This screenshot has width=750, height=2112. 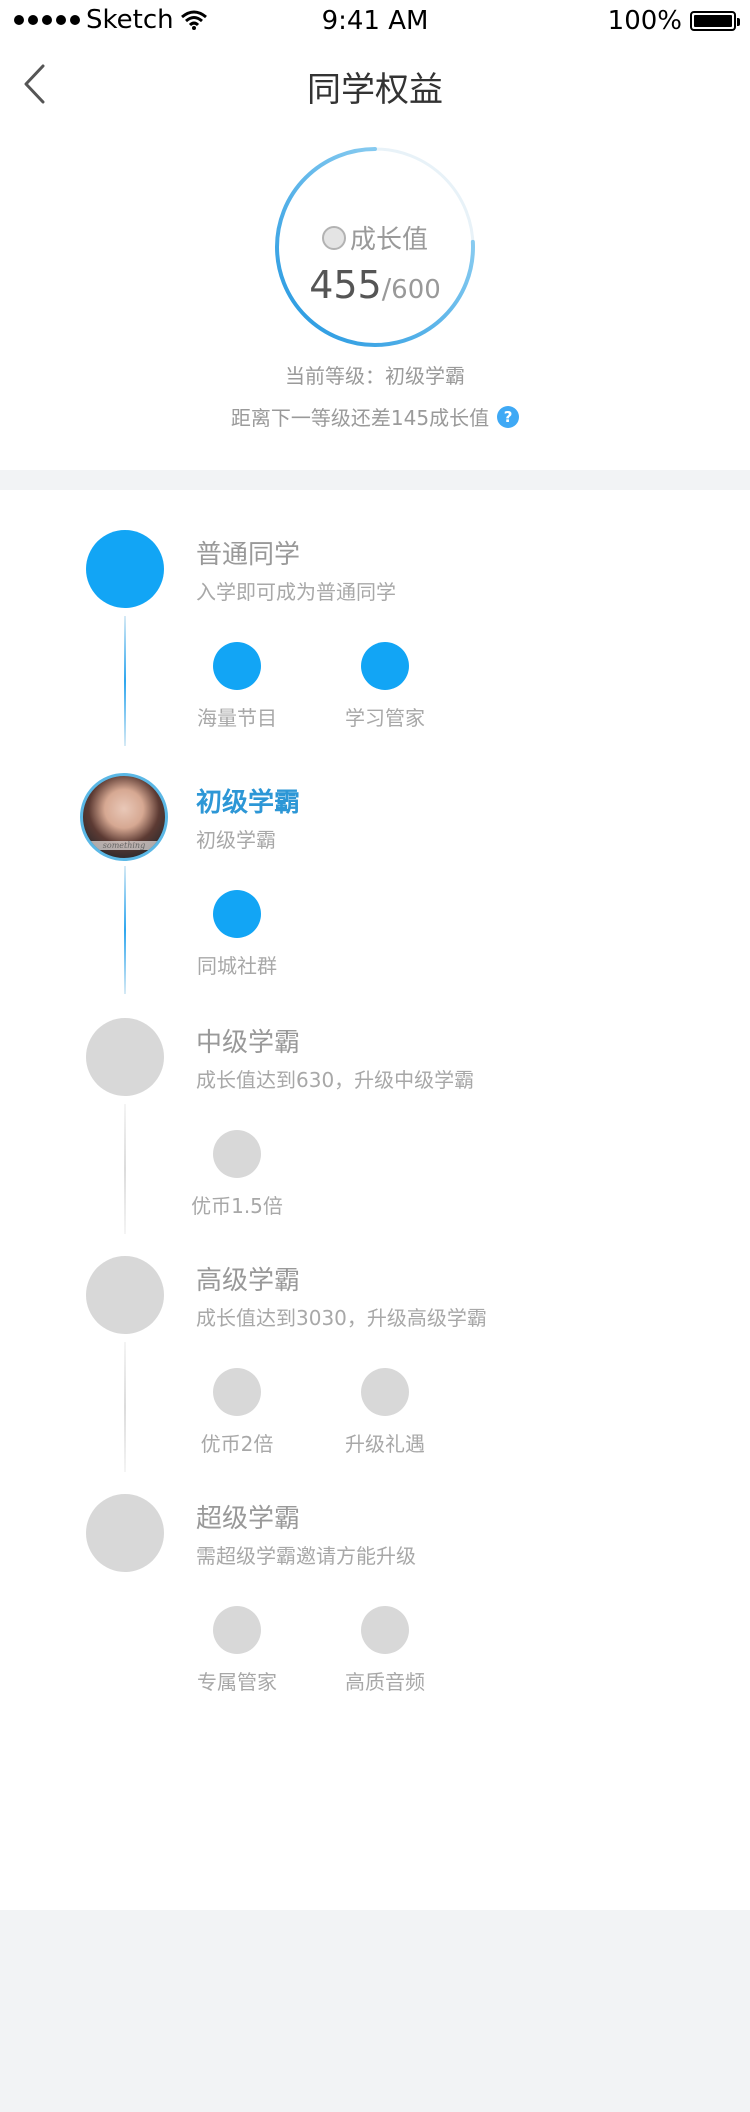 I want to click on level-title: 初级学霸, so click(x=248, y=803).